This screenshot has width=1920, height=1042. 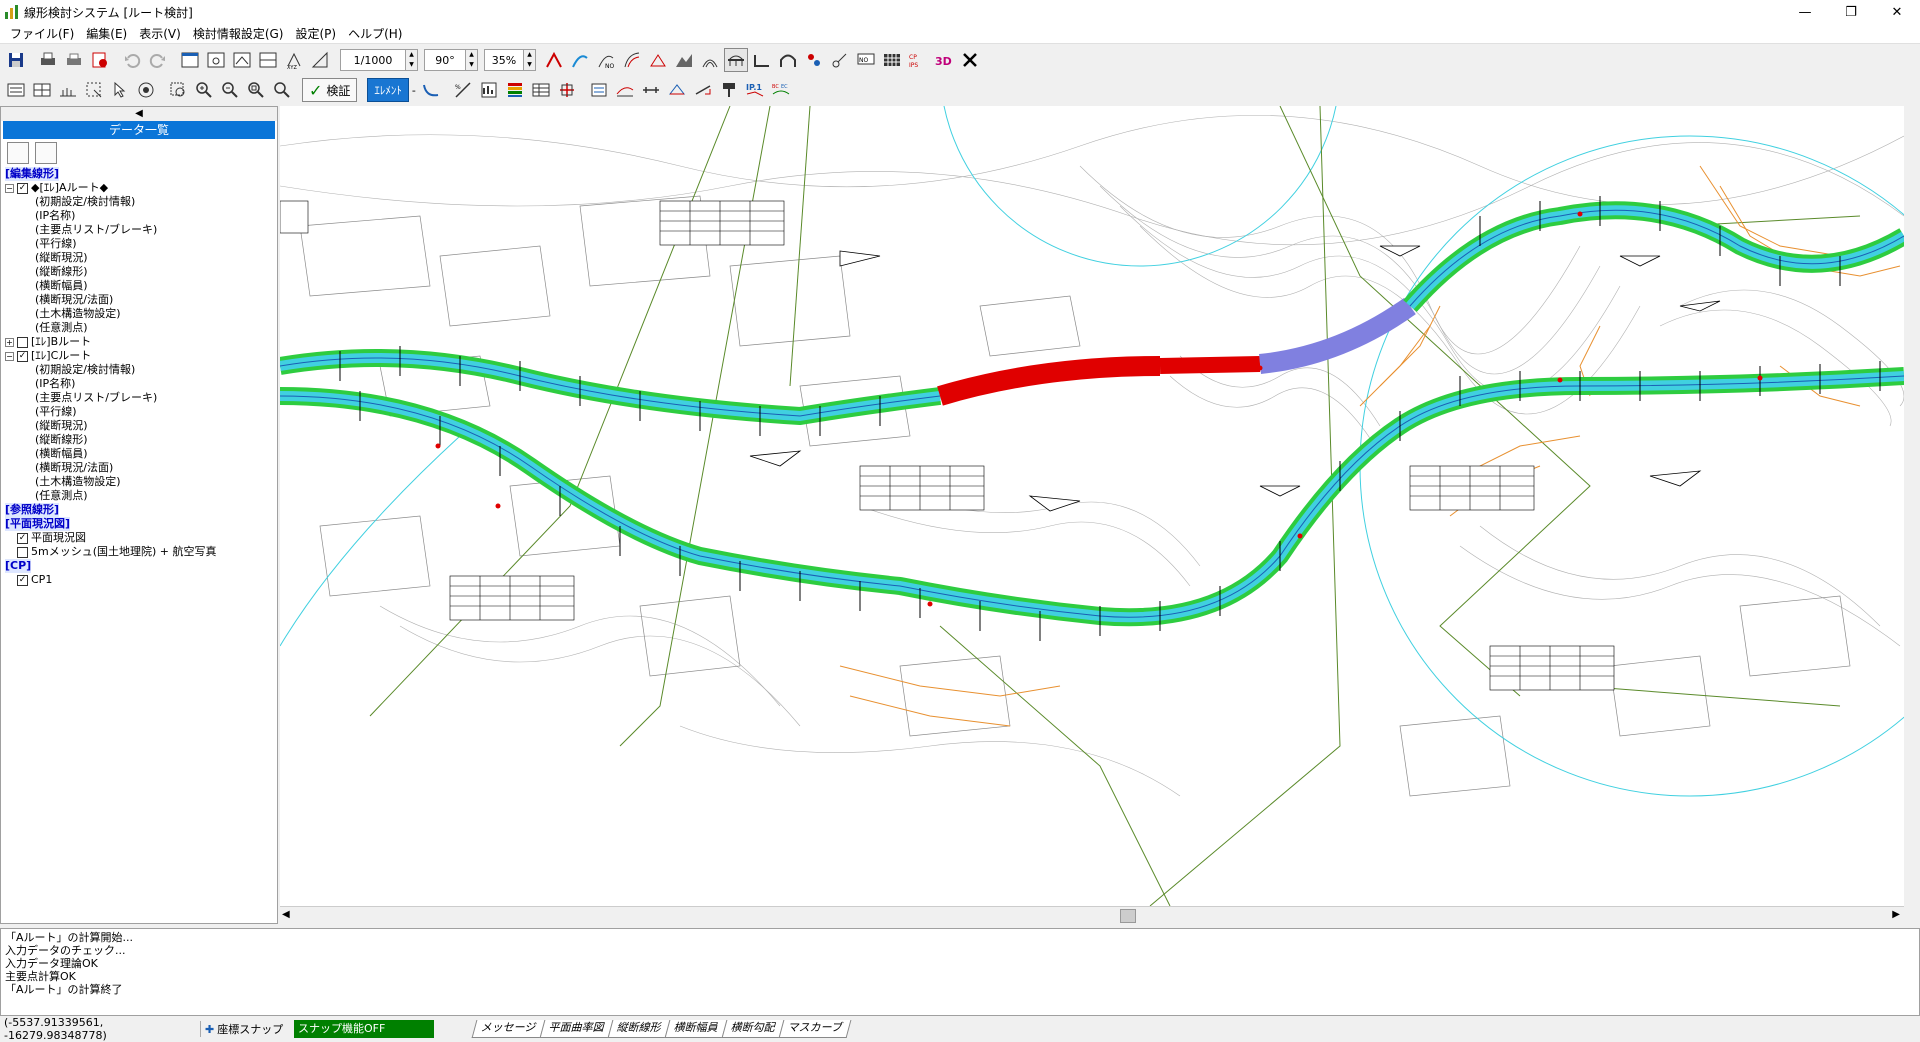 I want to click on table-icon, so click(x=541, y=90).